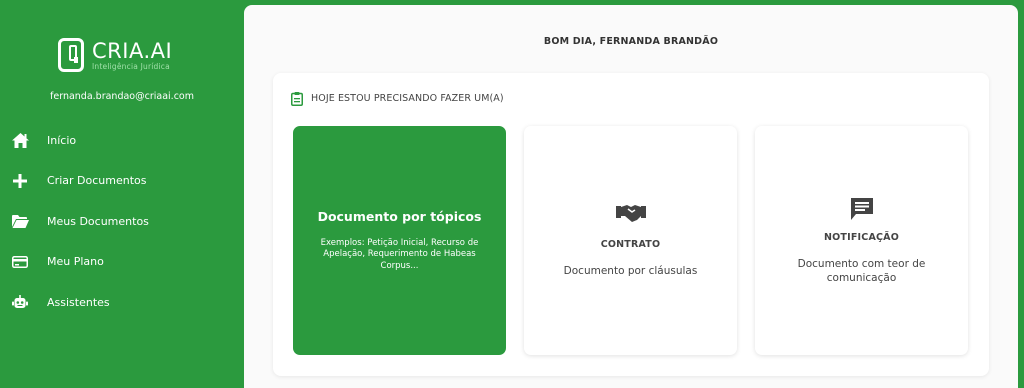 The width and height of the screenshot is (1024, 388). I want to click on card-contrato: CONTRATO Documento por cláusulas, so click(630, 240).